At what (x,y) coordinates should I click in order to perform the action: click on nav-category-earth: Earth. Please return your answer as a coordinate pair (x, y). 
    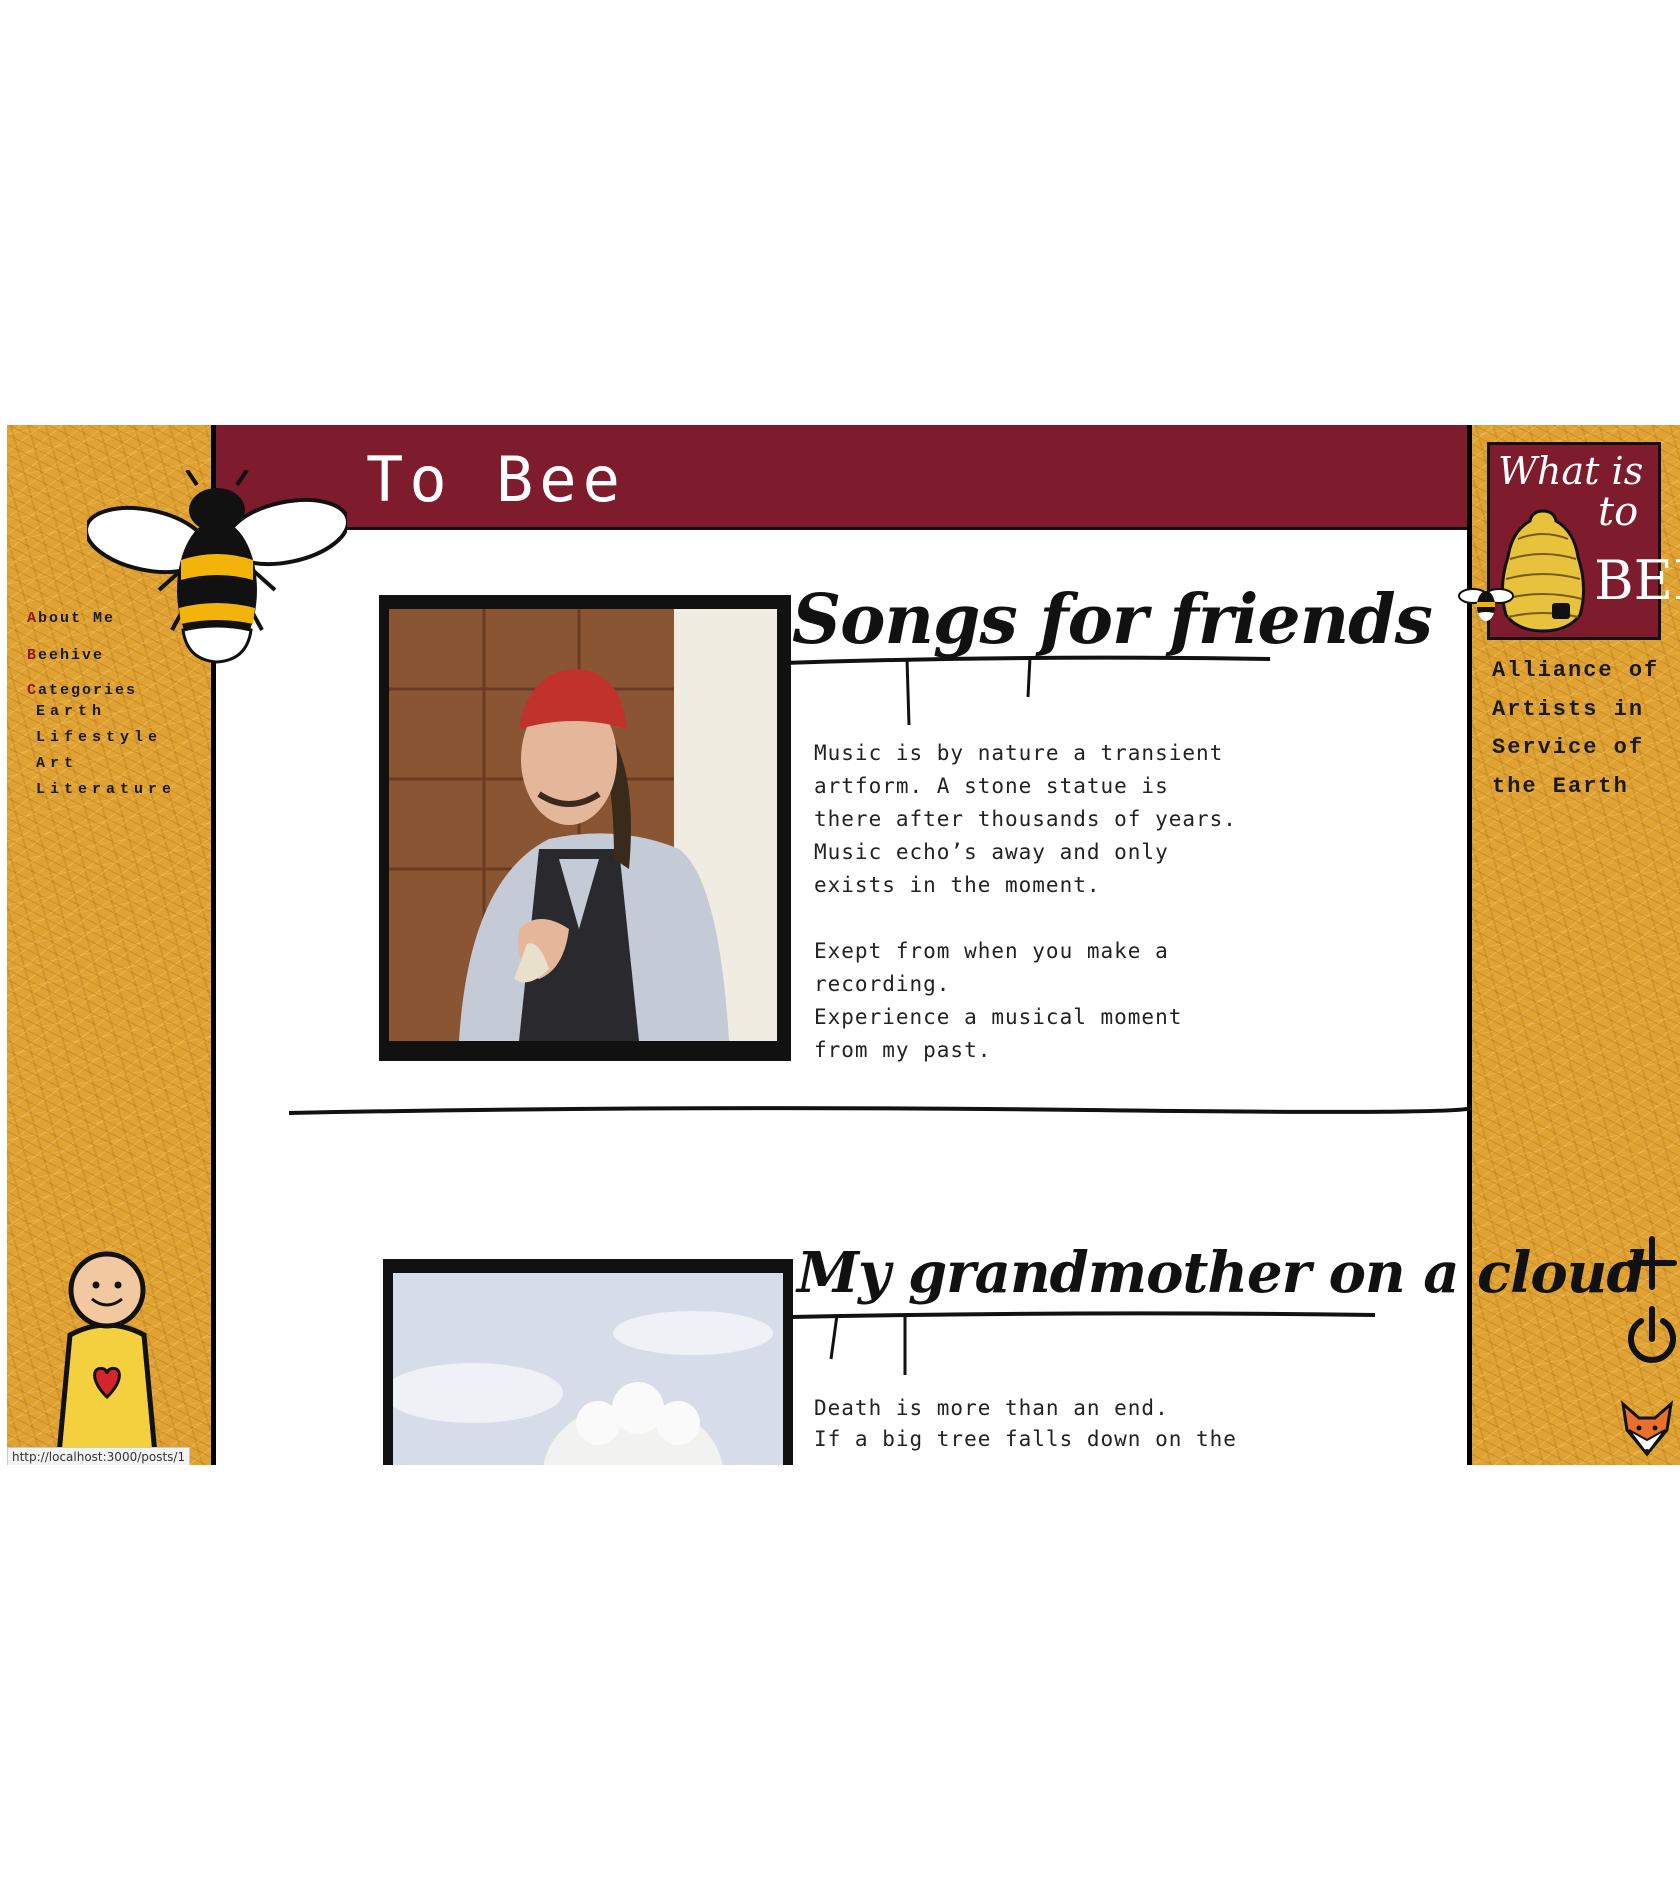
    Looking at the image, I should click on (106, 712).